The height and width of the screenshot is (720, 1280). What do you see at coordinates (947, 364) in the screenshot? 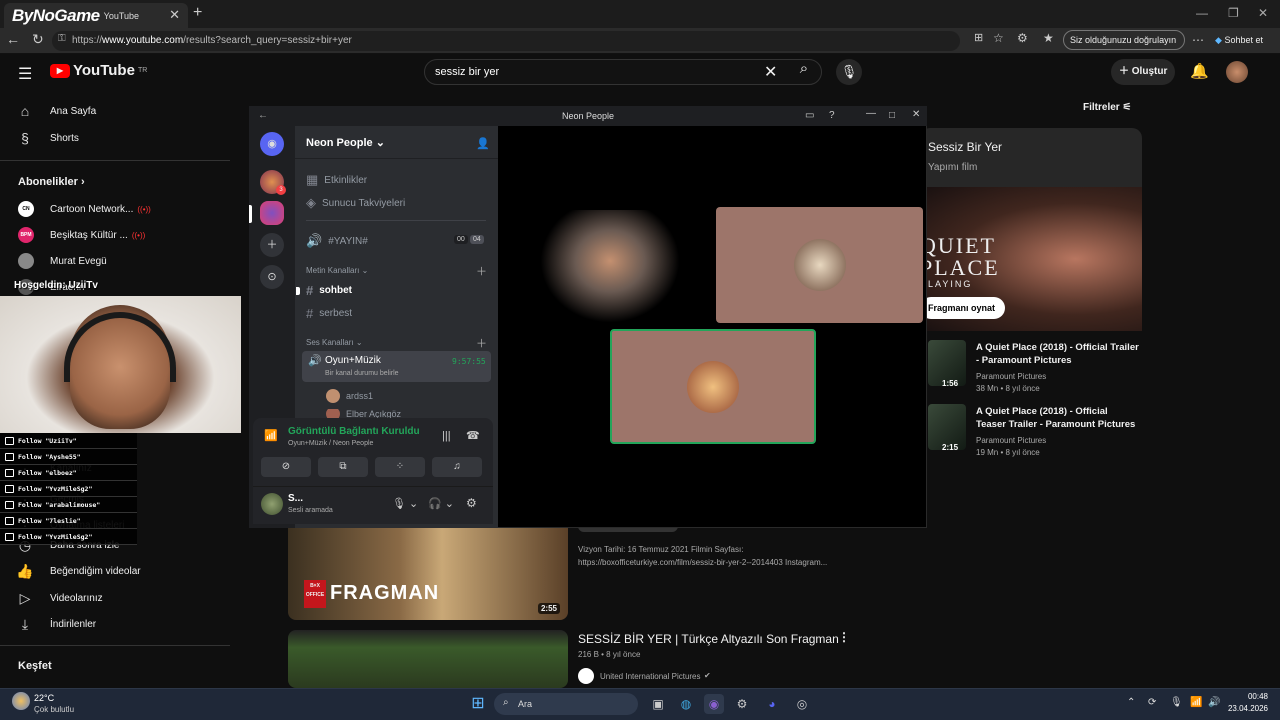
I see `related-video-thumbnail: 1:56` at bounding box center [947, 364].